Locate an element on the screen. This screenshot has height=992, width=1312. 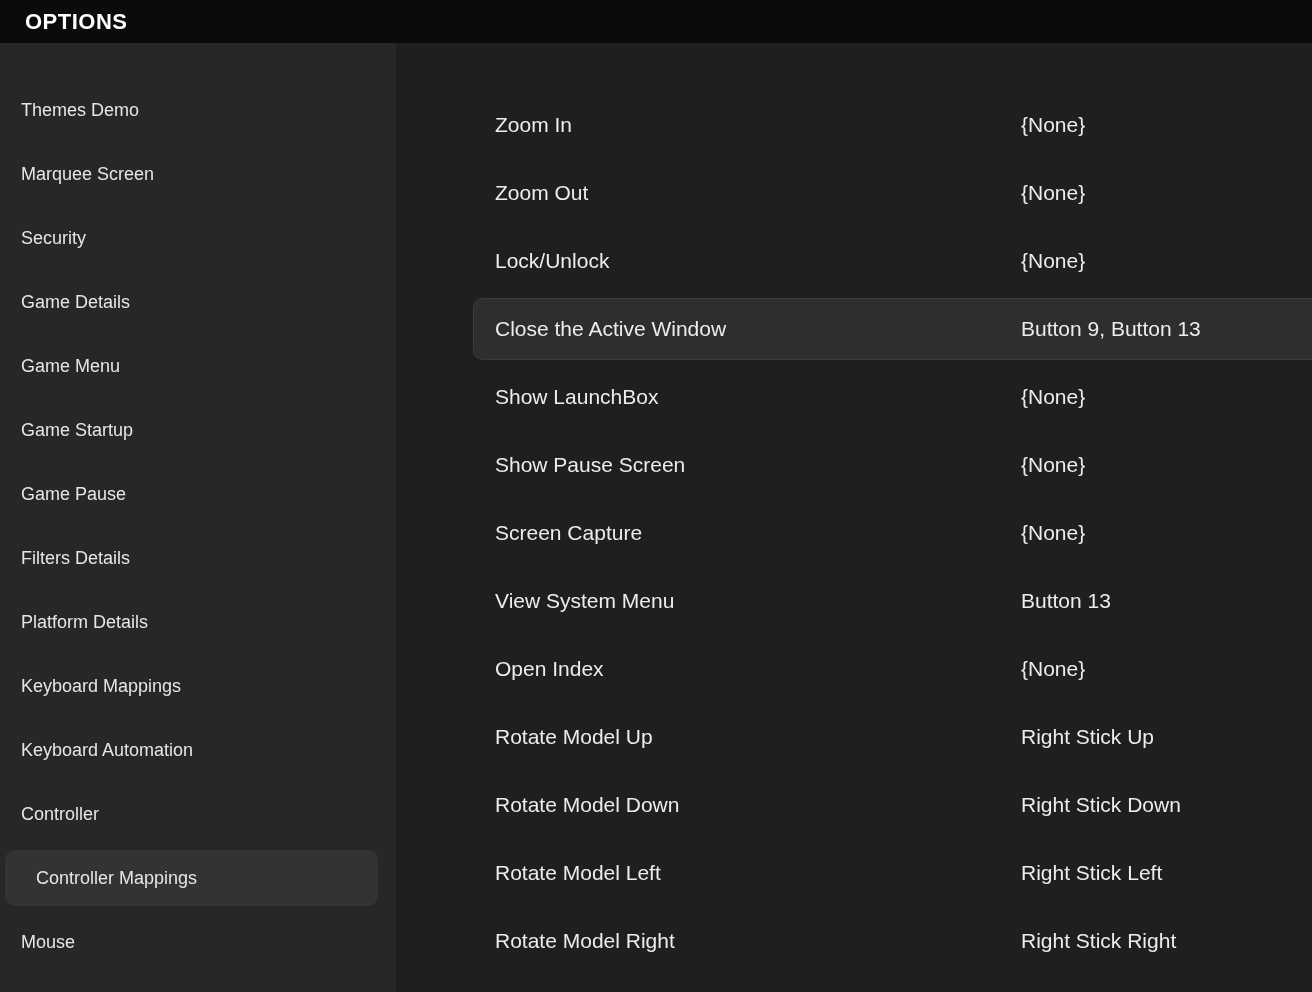
mapping-row: Open Index {None} is located at coordinates (892, 669).